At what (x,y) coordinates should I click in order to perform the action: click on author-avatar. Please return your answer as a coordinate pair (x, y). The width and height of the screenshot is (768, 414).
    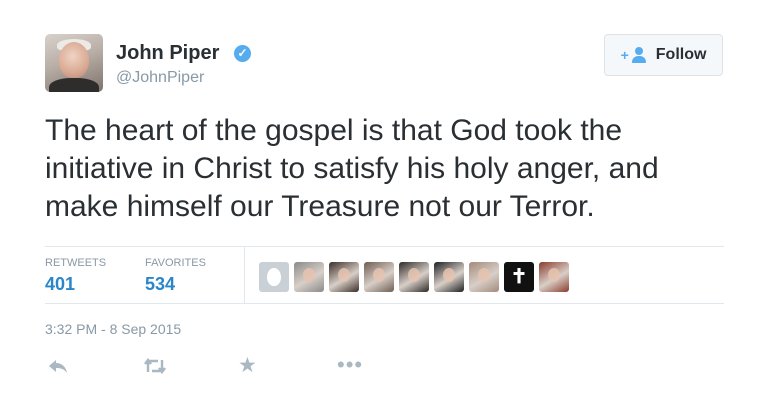
    Looking at the image, I should click on (74, 63).